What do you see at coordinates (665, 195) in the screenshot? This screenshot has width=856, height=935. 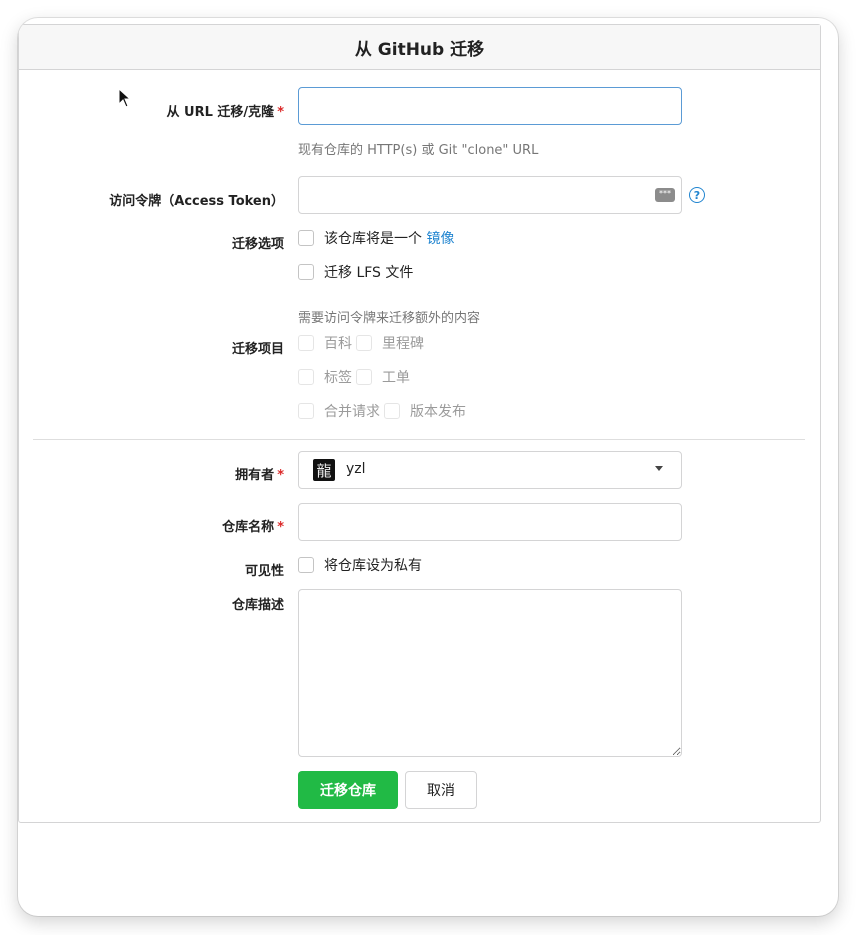 I see `password-manager-icon: ***` at bounding box center [665, 195].